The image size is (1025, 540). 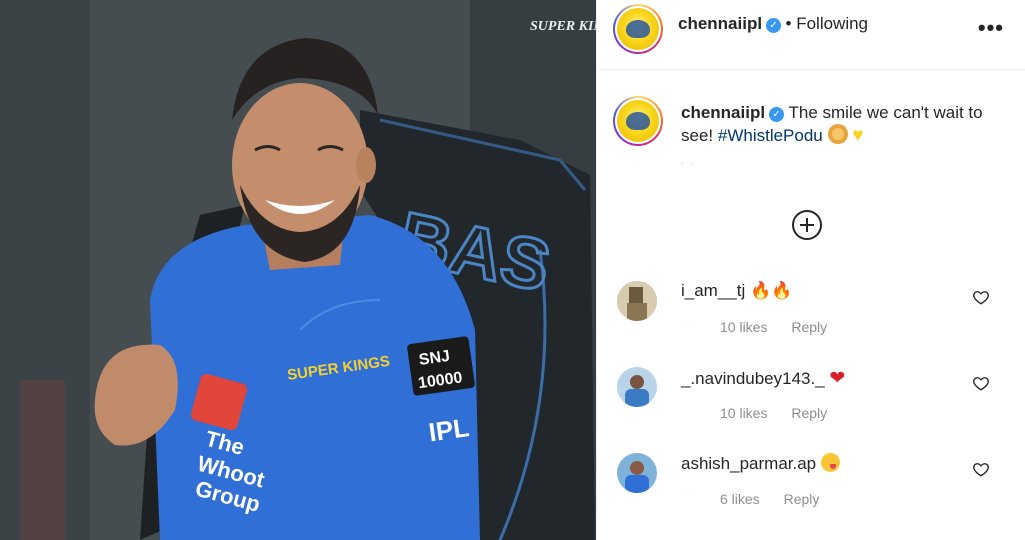 I want to click on comment-username: _.navindubey143._, so click(x=753, y=378).